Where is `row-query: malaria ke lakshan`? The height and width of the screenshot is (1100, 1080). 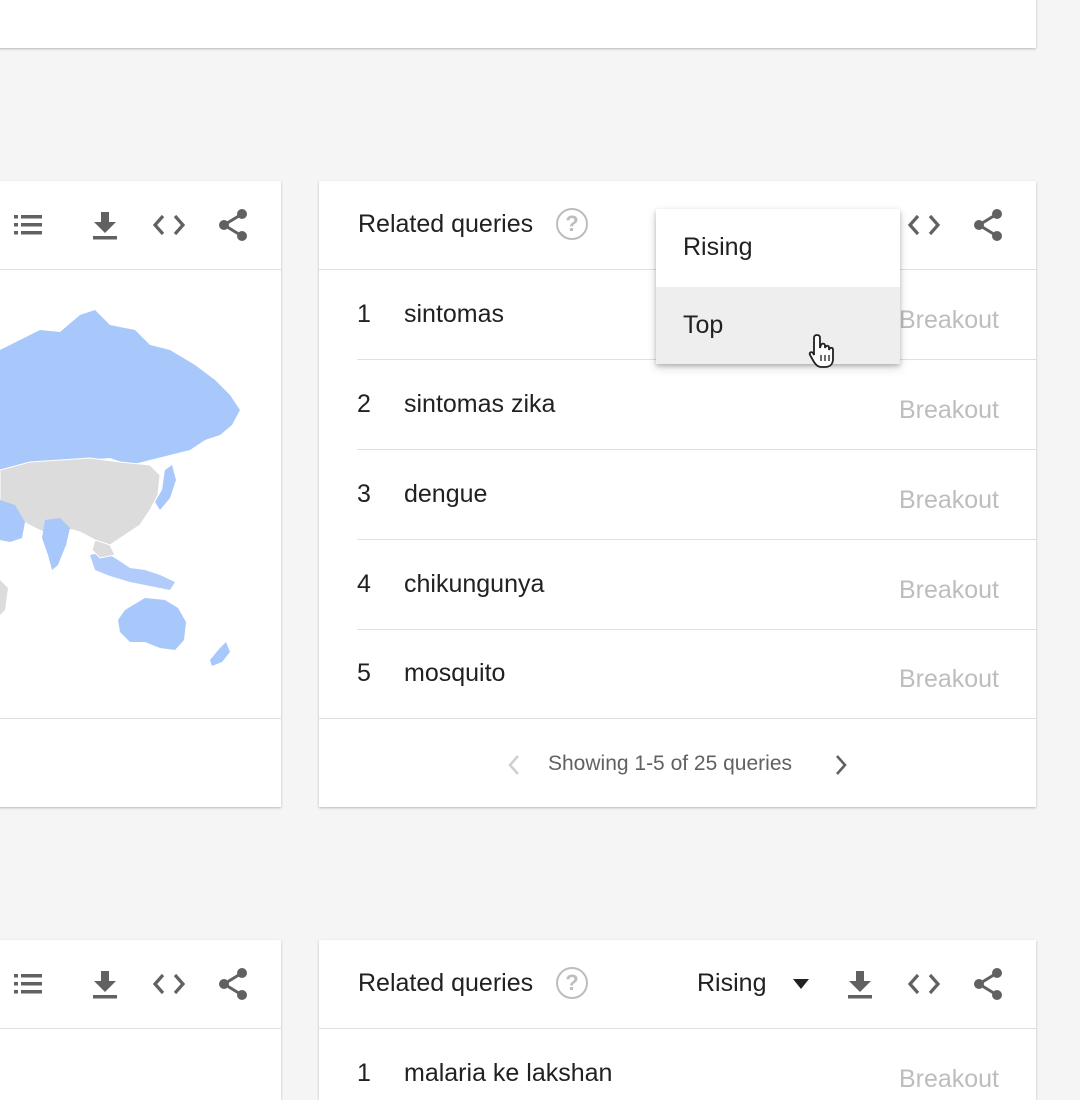 row-query: malaria ke lakshan is located at coordinates (508, 1073).